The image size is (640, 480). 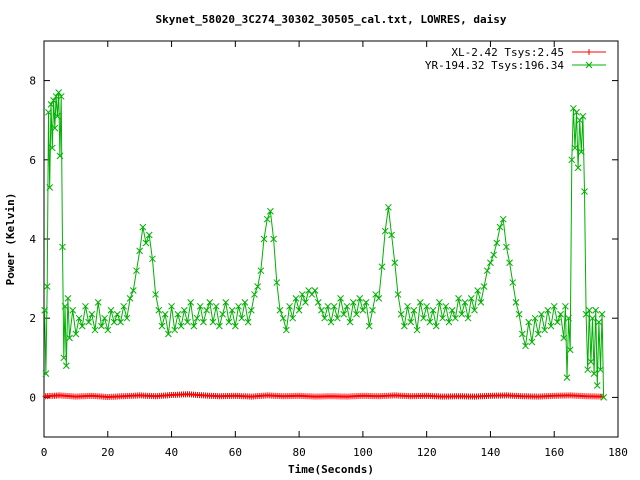 I want to click on y-tick-label: 0, so click(x=32, y=397).